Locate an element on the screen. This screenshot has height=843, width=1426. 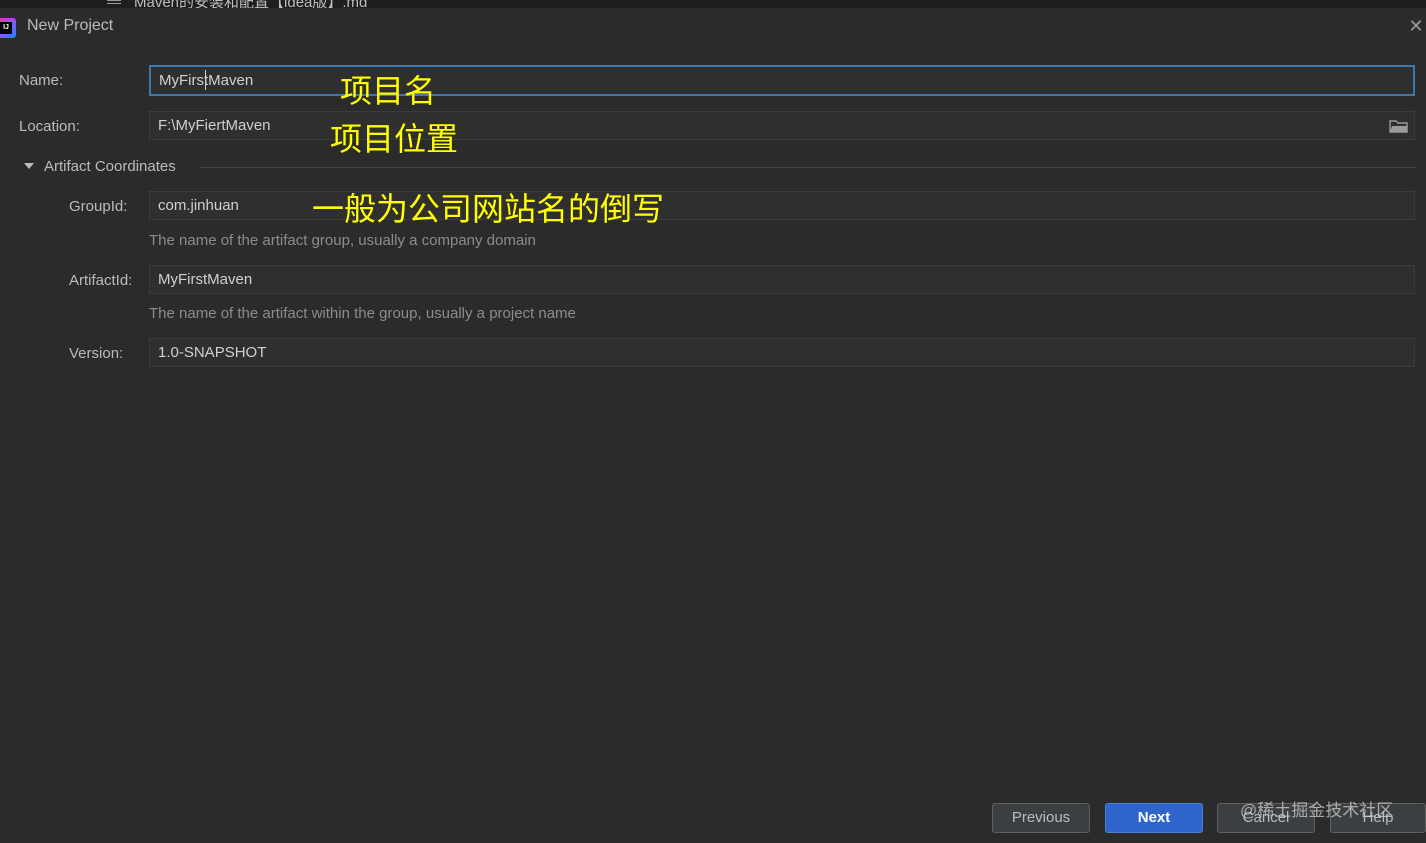
version-label: Version: is located at coordinates (96, 353).